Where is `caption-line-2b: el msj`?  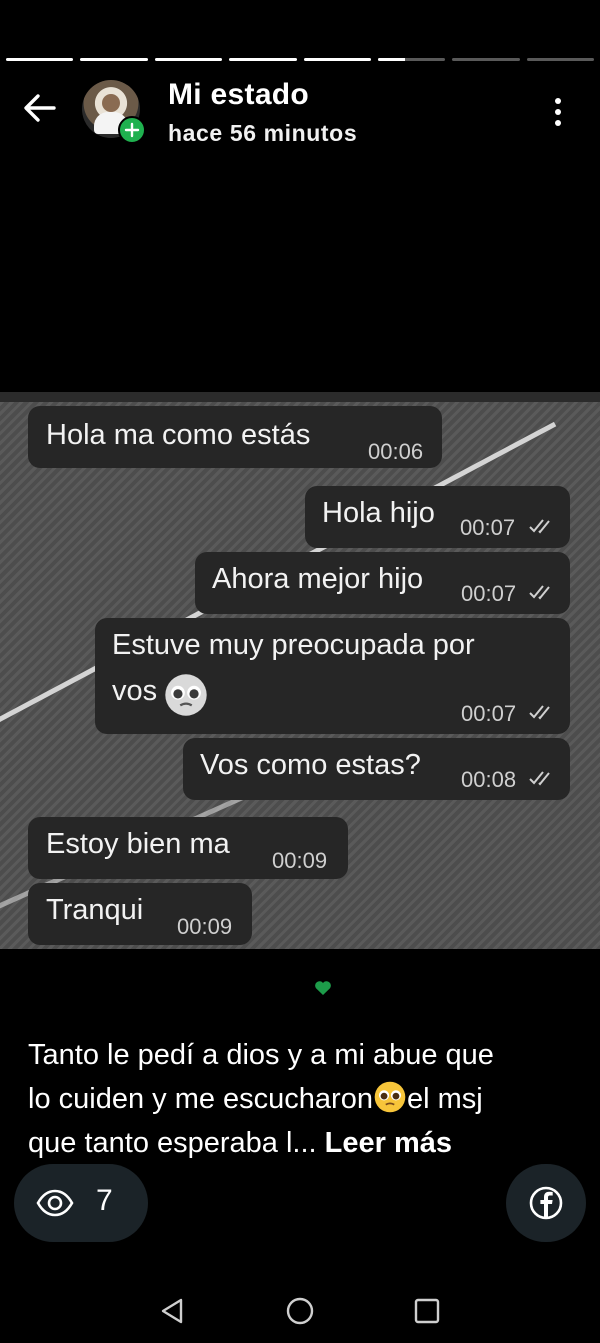 caption-line-2b: el msj is located at coordinates (444, 1099).